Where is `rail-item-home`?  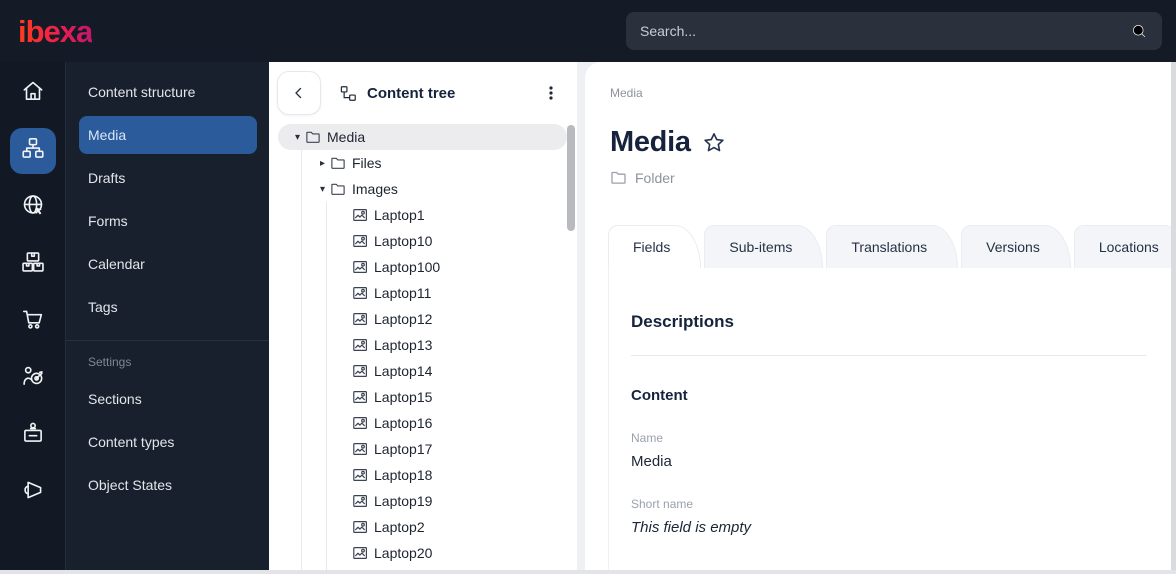 rail-item-home is located at coordinates (33, 93).